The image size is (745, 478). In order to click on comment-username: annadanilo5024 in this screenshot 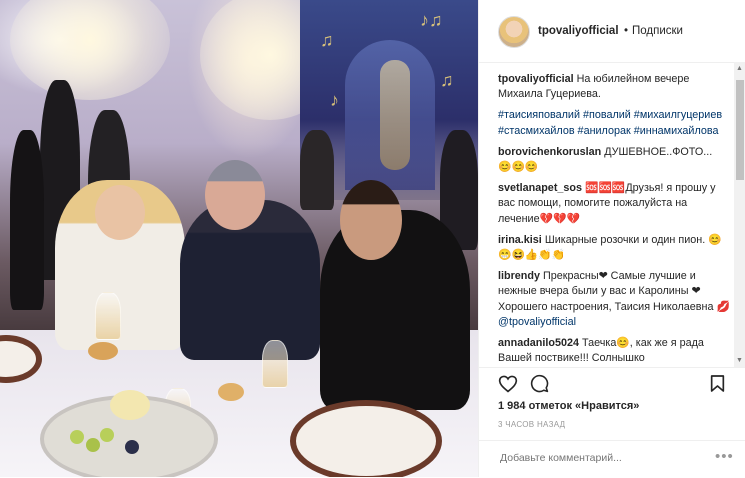, I will do `click(538, 343)`.